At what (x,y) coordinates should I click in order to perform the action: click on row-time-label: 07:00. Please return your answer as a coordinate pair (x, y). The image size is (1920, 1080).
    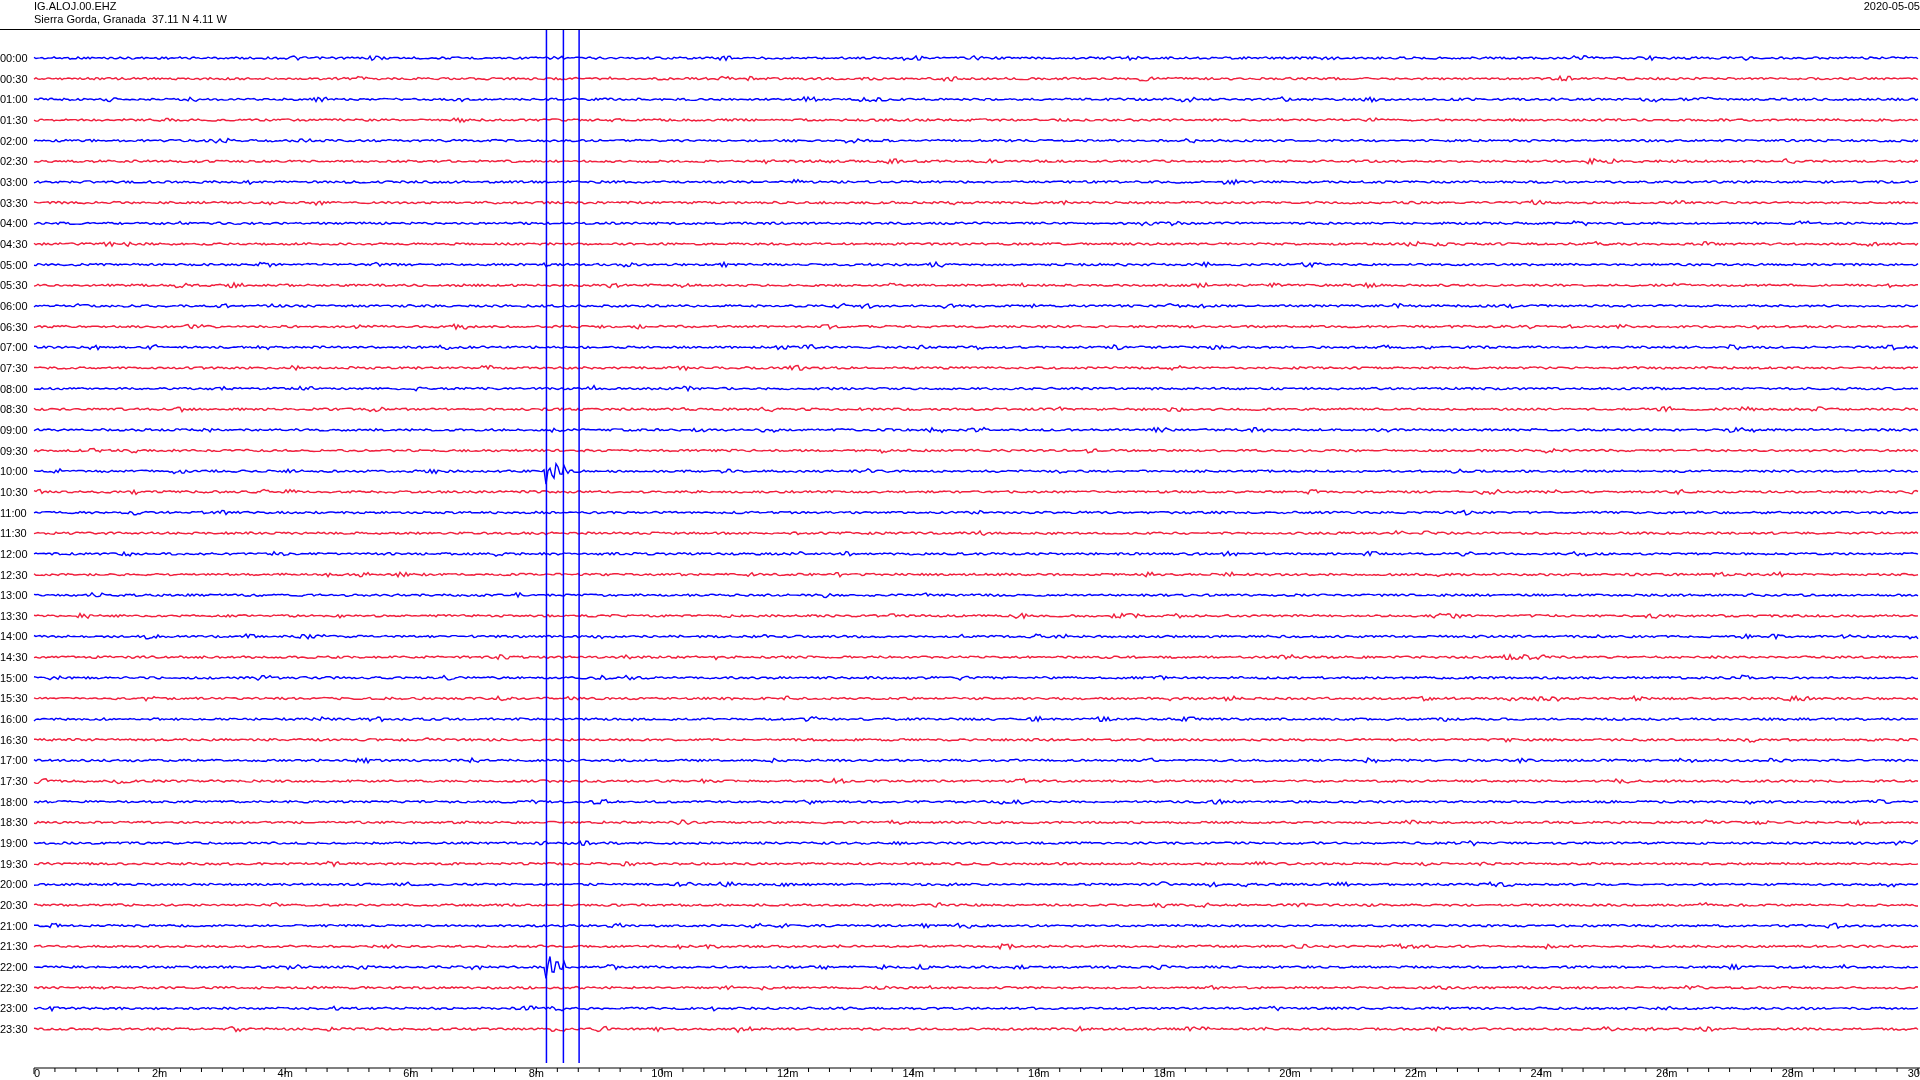
    Looking at the image, I should click on (14, 347).